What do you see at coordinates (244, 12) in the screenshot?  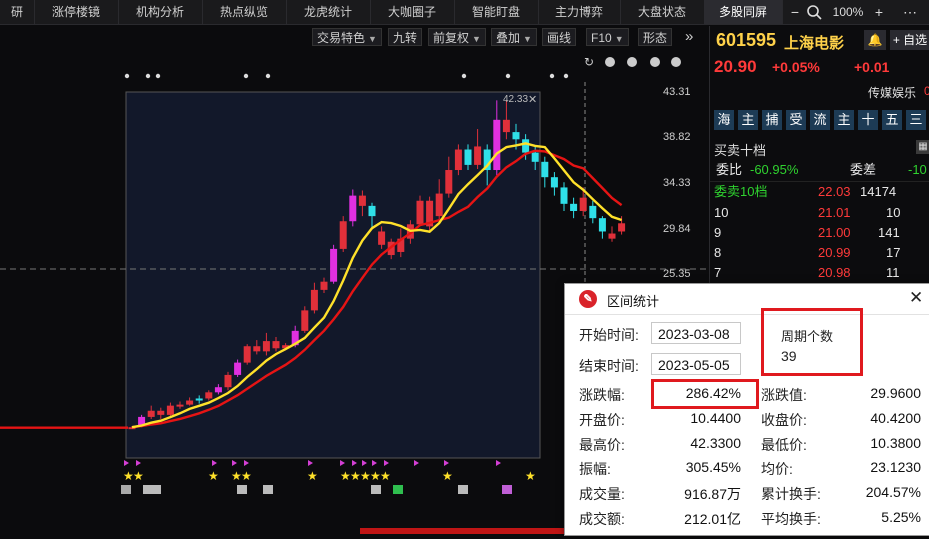 I see `nav-tab-hotspots: 热点纵览` at bounding box center [244, 12].